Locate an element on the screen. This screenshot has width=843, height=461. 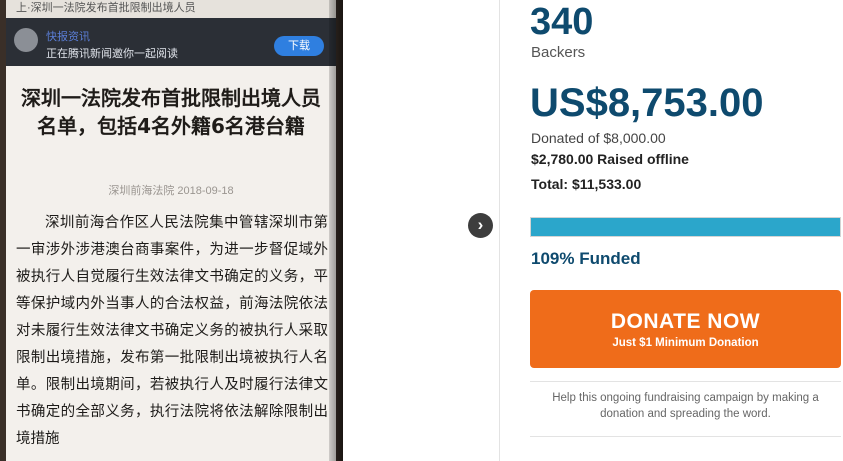
app-banner: 快报资讯 正在腾讯新闻邀你一起阅读 下载 is located at coordinates (171, 42).